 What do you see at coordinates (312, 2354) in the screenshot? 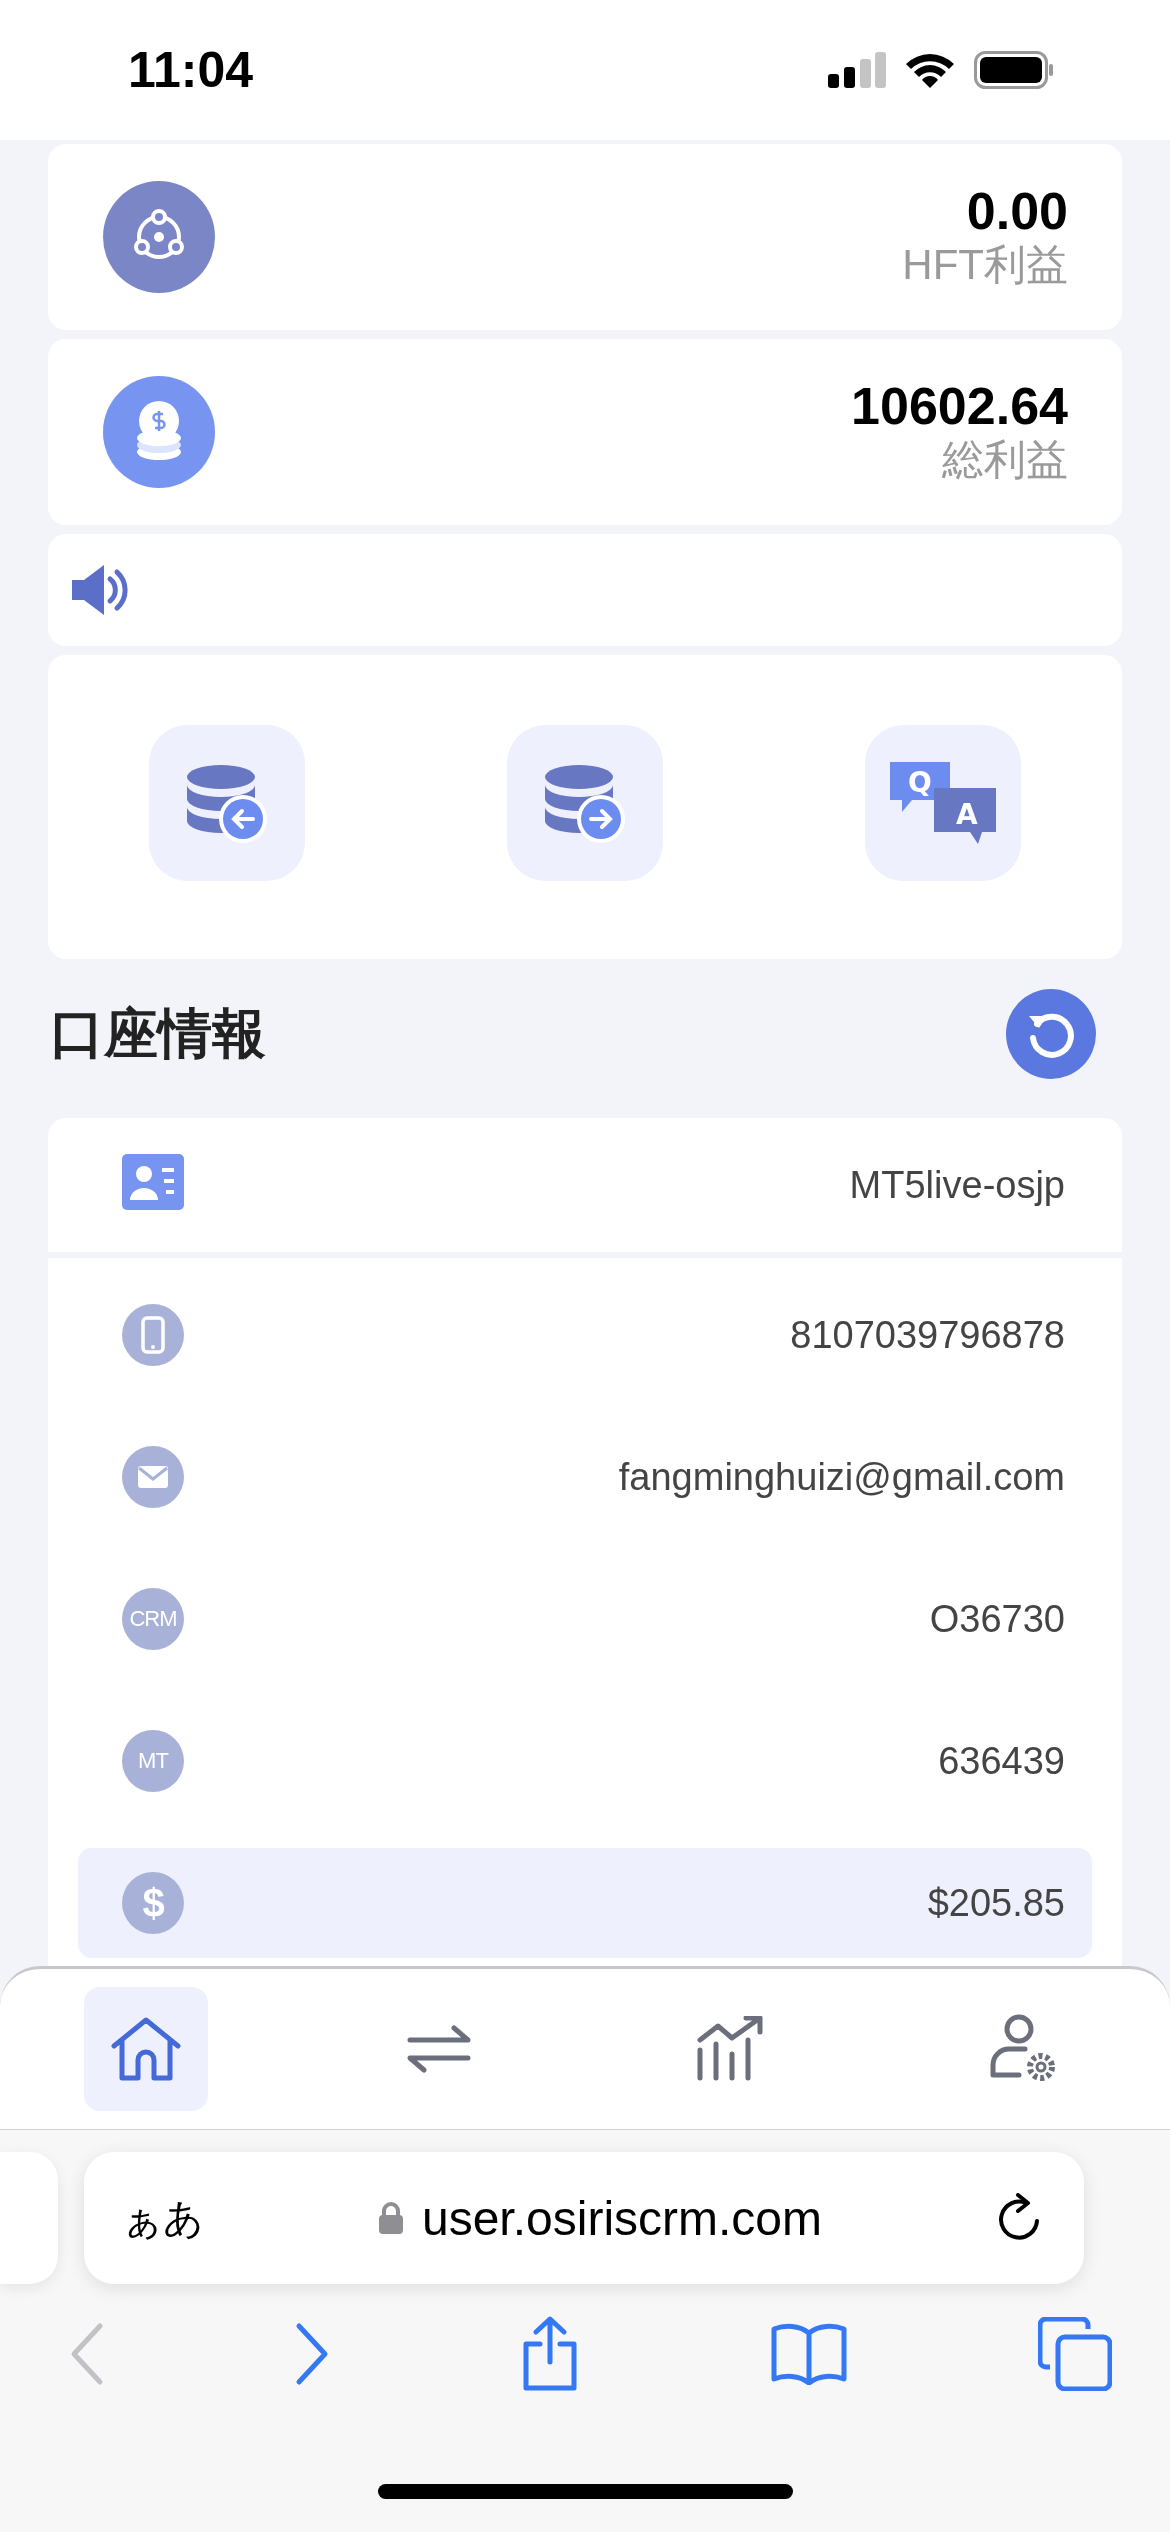
I see `forward-icon` at bounding box center [312, 2354].